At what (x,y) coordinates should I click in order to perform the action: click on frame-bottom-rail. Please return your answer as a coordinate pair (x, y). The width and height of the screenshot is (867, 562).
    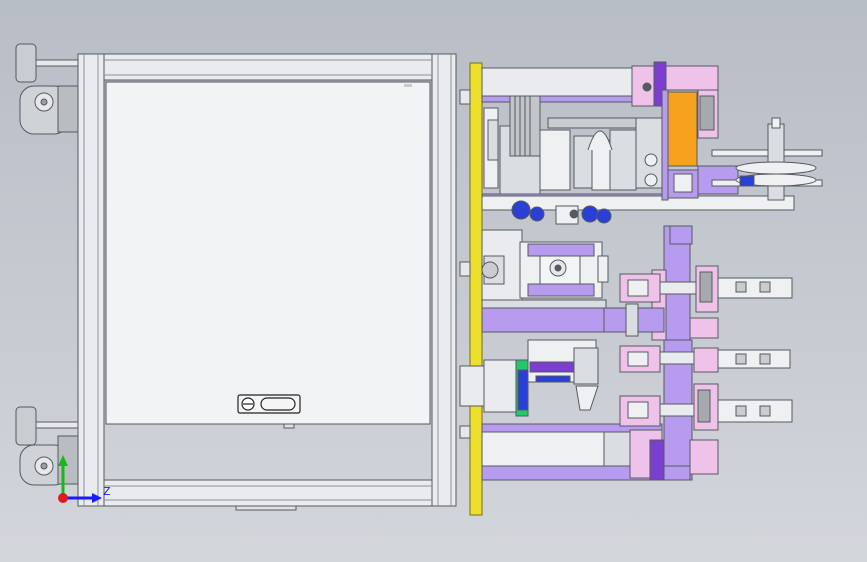
    Looking at the image, I should click on (268, 493).